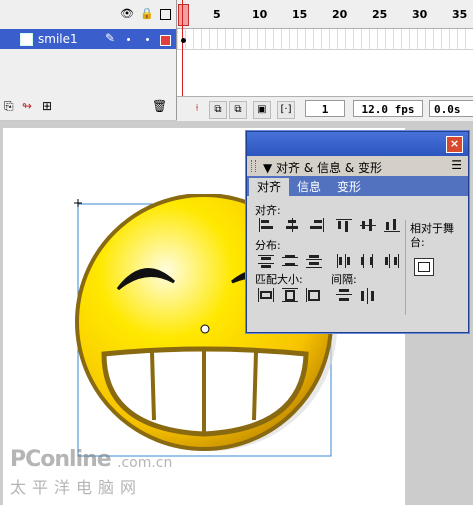 This screenshot has width=473, height=505. Describe the element at coordinates (344, 295) in the screenshot. I see `space-evenly-vertical-button` at that location.